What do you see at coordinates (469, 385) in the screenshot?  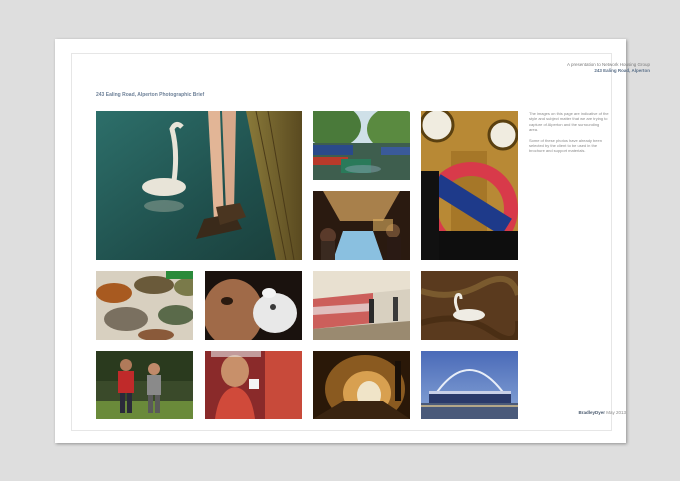 I see `wembley-arch-photo` at bounding box center [469, 385].